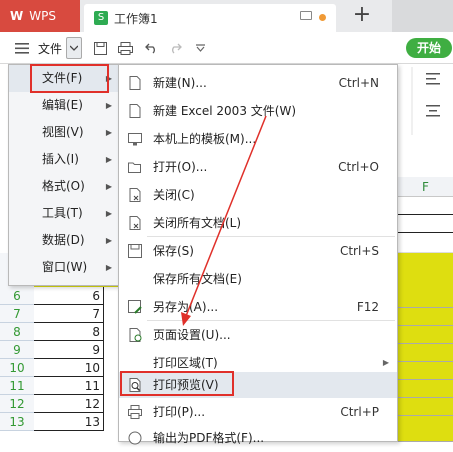 The image size is (453, 452). What do you see at coordinates (101, 18) in the screenshot?
I see `spreadsheet-icon: S` at bounding box center [101, 18].